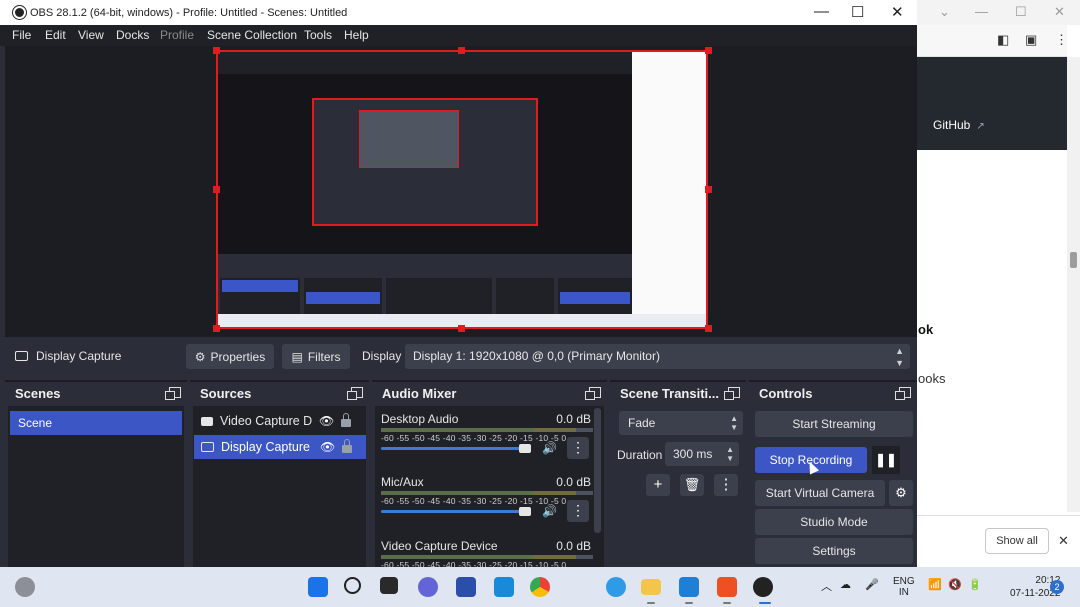  What do you see at coordinates (55, 35) in the screenshot?
I see `menu-edit: Edit` at bounding box center [55, 35].